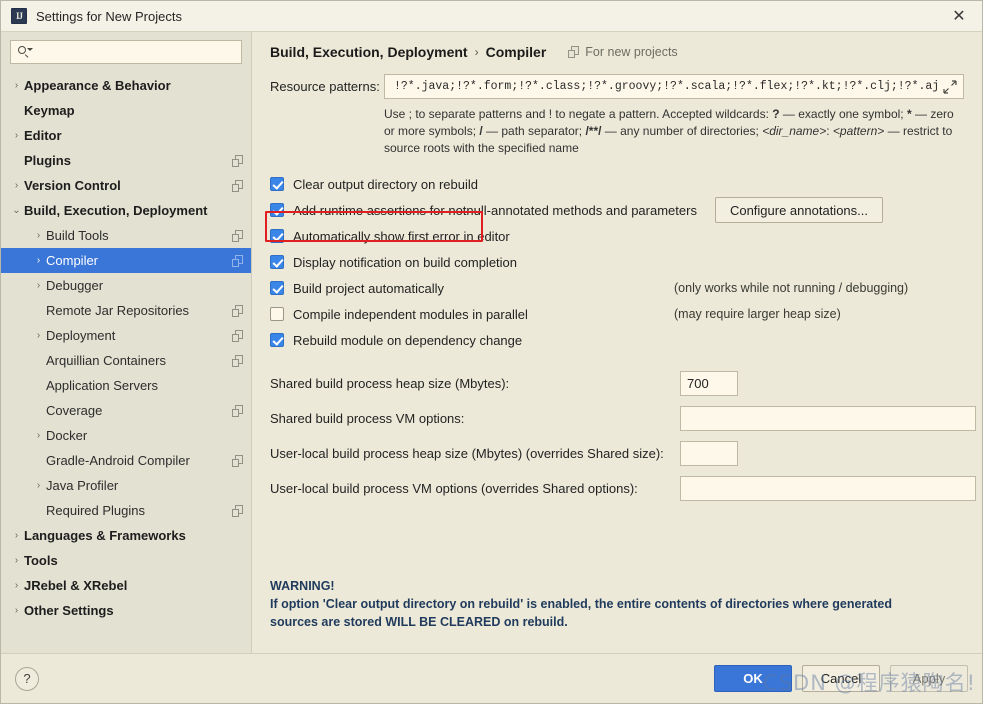 The width and height of the screenshot is (983, 704). Describe the element at coordinates (410, 314) in the screenshot. I see `checkbox-label: Compile independent modules in parallel` at that location.